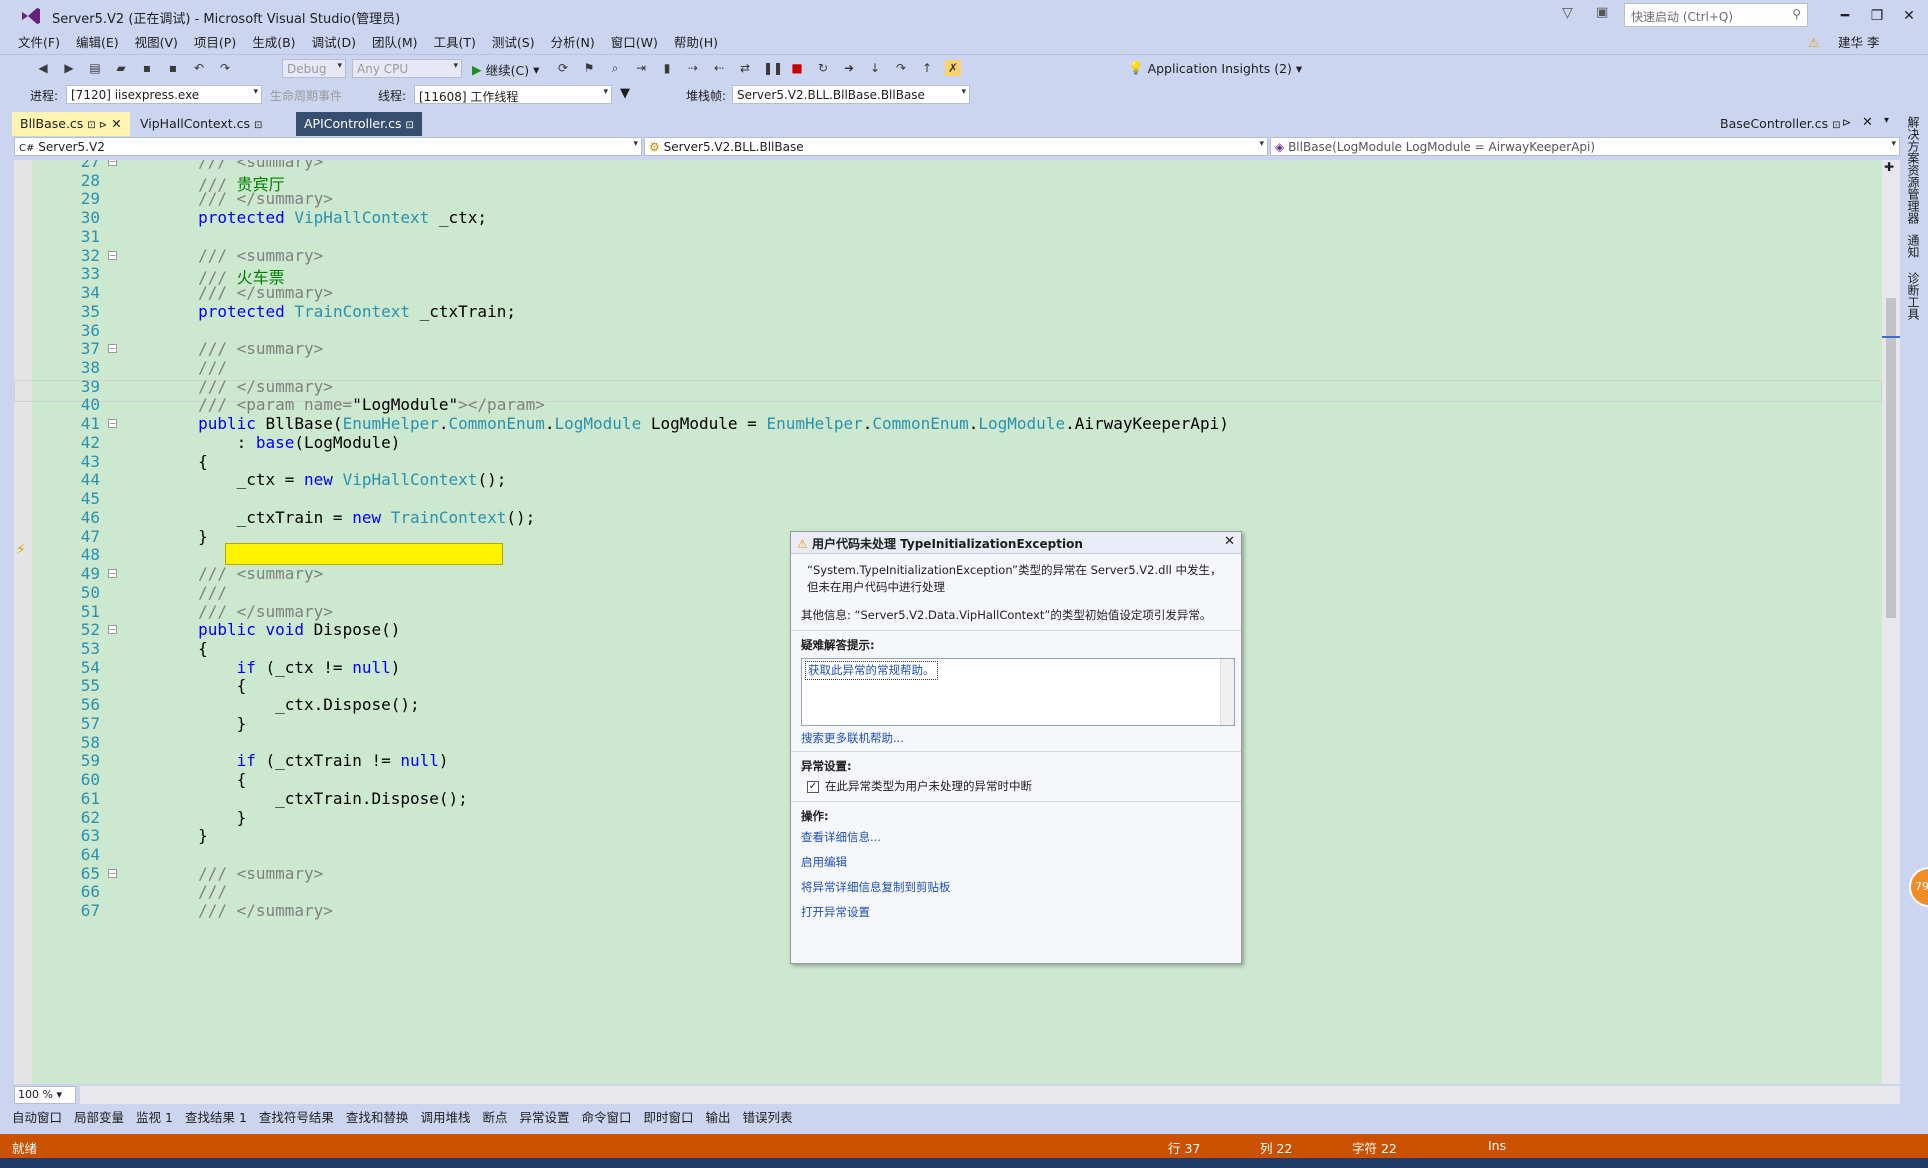 The width and height of the screenshot is (1928, 1168). I want to click on menu-tools: 工具(T), so click(455, 43).